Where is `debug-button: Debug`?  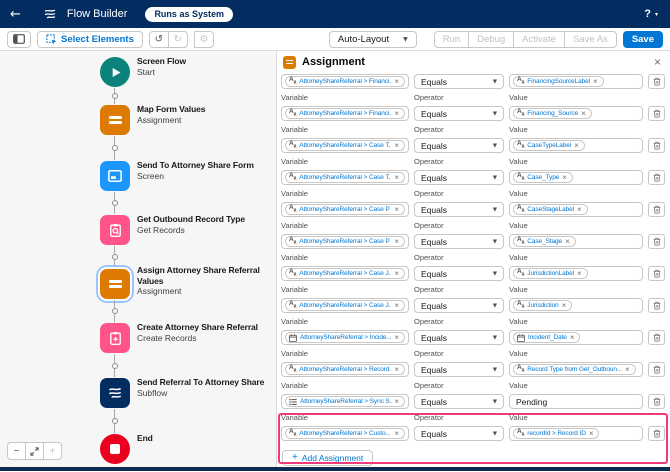 debug-button: Debug is located at coordinates (491, 39).